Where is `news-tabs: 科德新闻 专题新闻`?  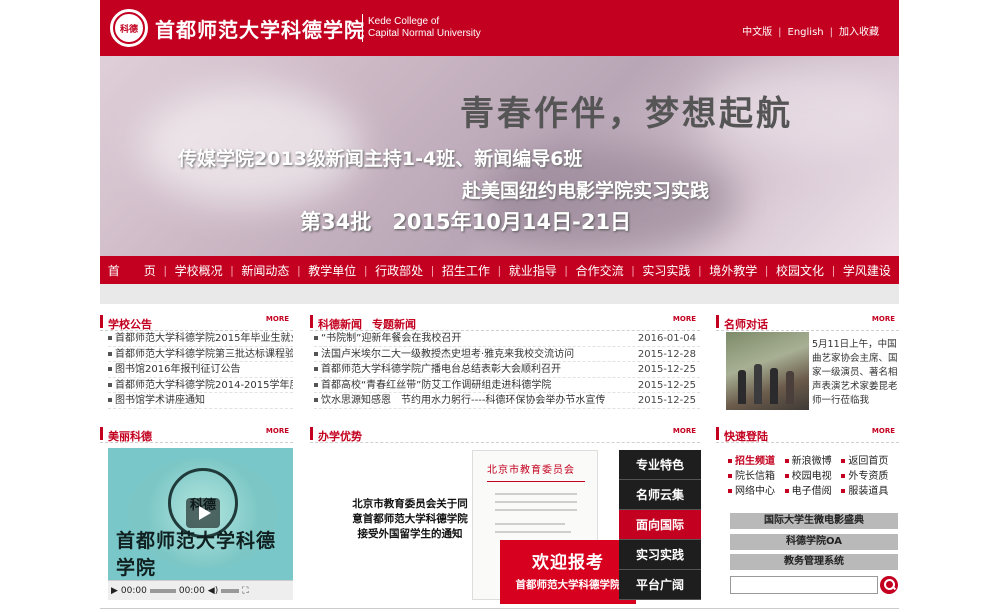
news-tabs: 科德新闻 专题新闻 is located at coordinates (367, 324).